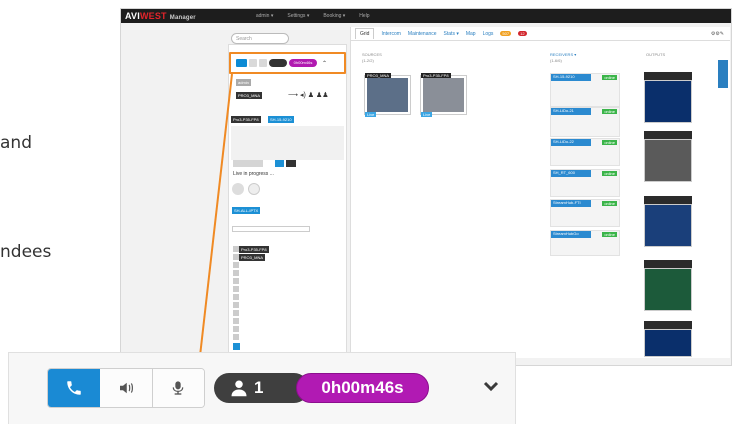 This screenshot has width=732, height=424. What do you see at coordinates (422, 34) in the screenshot?
I see `tab-maintenance: Maintenance` at bounding box center [422, 34].